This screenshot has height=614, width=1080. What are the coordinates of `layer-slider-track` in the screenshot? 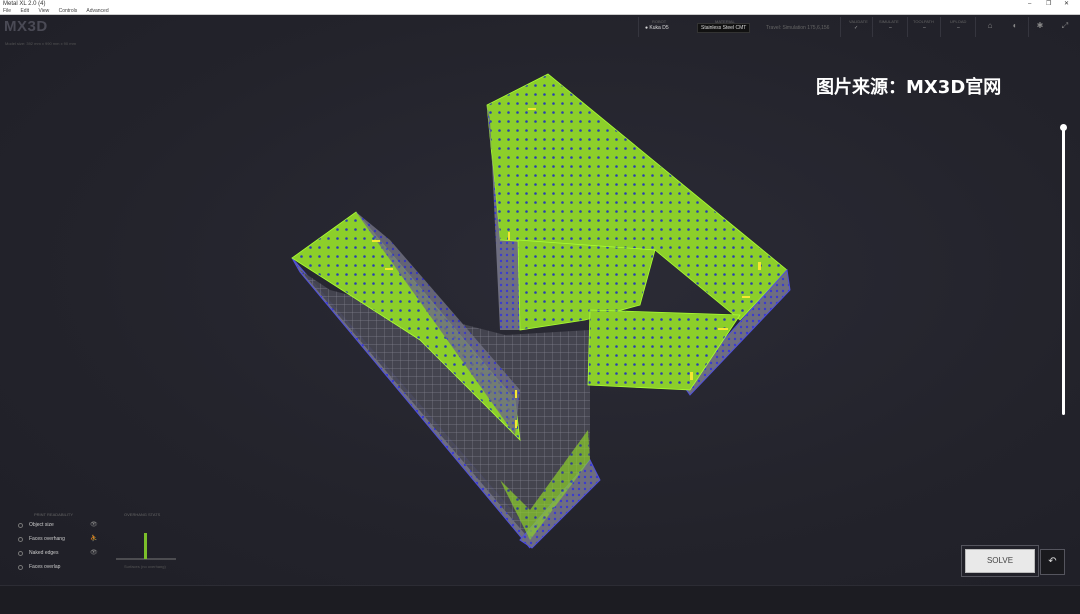 It's located at (1063, 271).